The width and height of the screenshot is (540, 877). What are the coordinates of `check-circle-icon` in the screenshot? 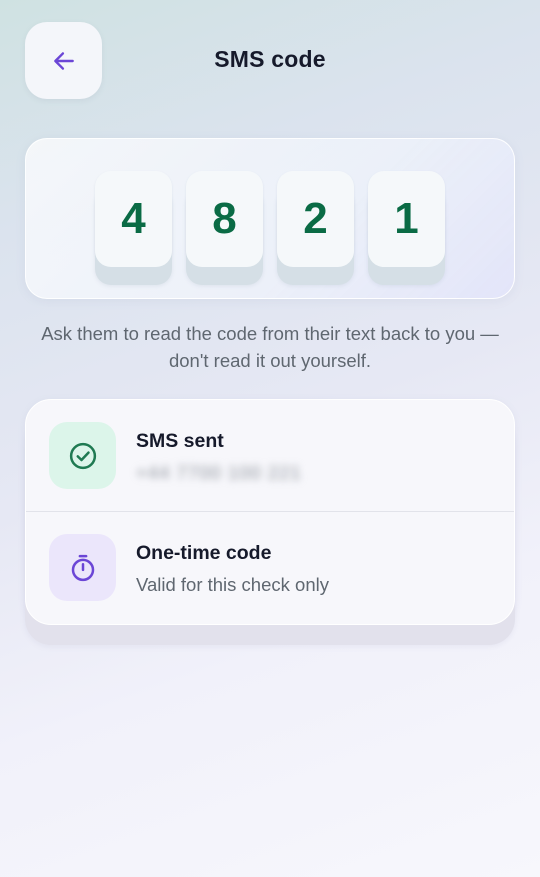 It's located at (82, 455).